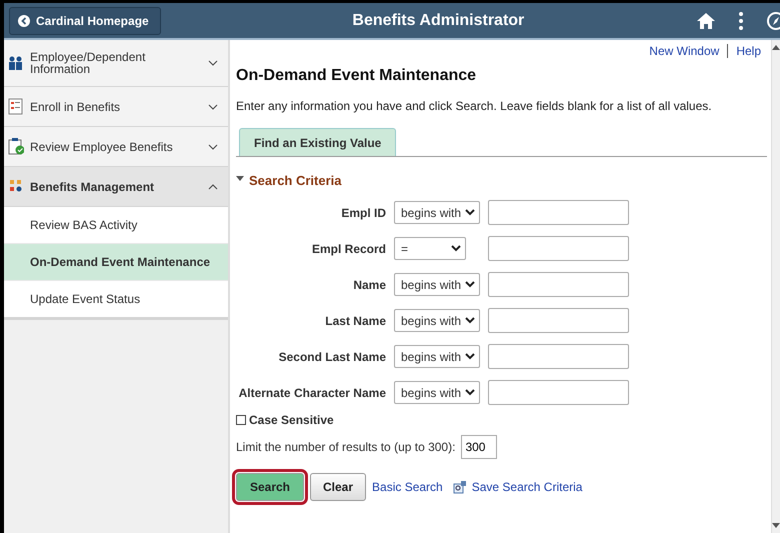 The width and height of the screenshot is (780, 533). Describe the element at coordinates (355, 321) in the screenshot. I see `field-label: Last Name` at that location.